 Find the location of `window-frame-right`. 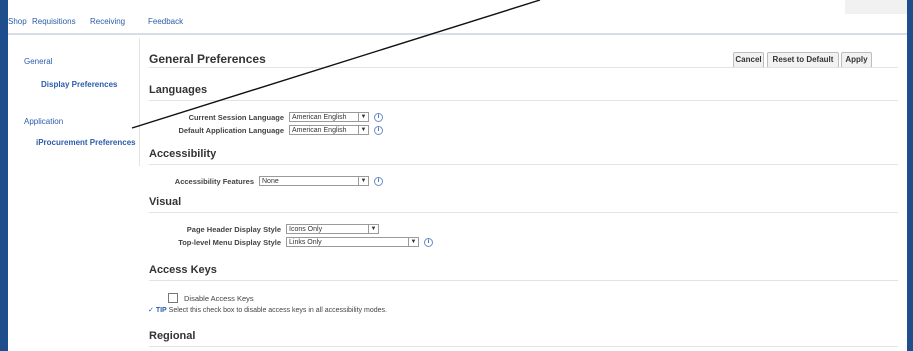

window-frame-right is located at coordinates (910, 175).